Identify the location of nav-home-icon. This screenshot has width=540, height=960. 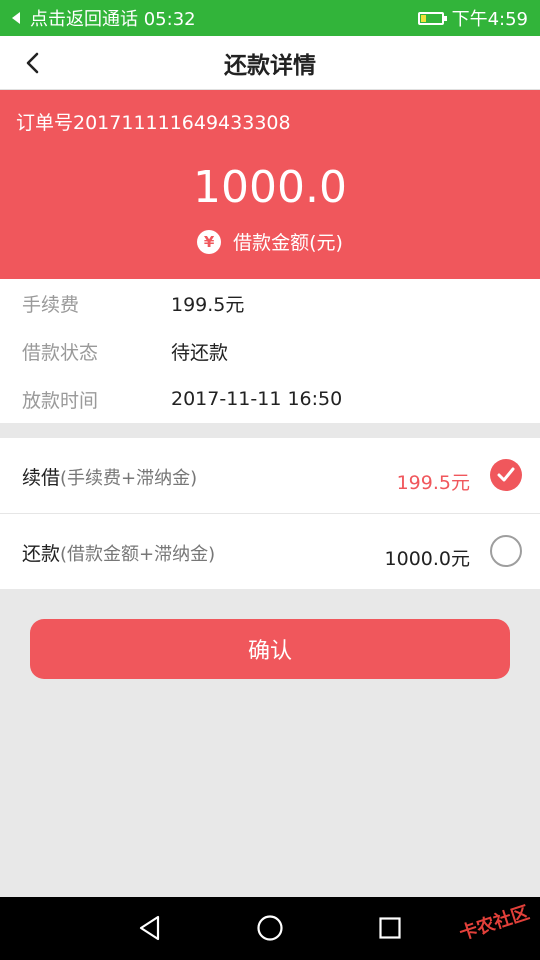
(270, 928).